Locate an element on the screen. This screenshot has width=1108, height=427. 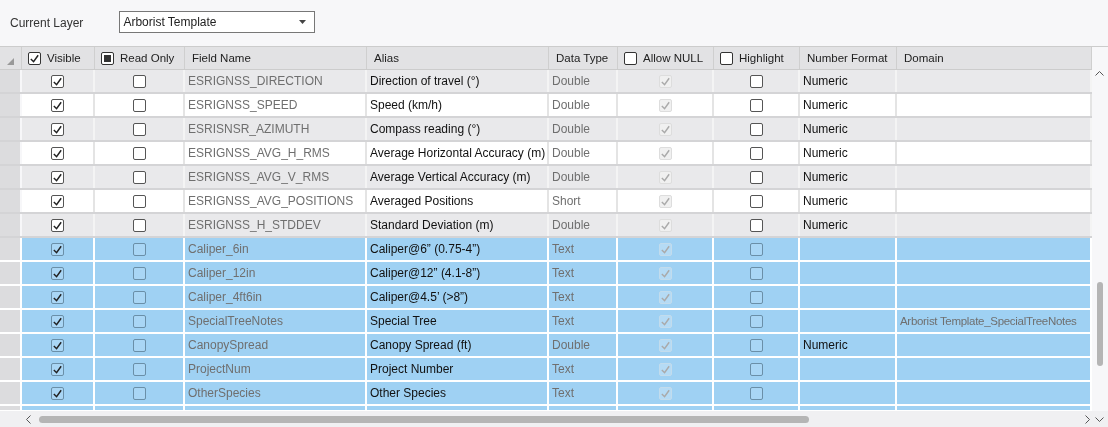
table-row: SpecialTreeNotes Special Tree Text Arborist Template_SpecialTreeNotes is located at coordinates (546, 322).